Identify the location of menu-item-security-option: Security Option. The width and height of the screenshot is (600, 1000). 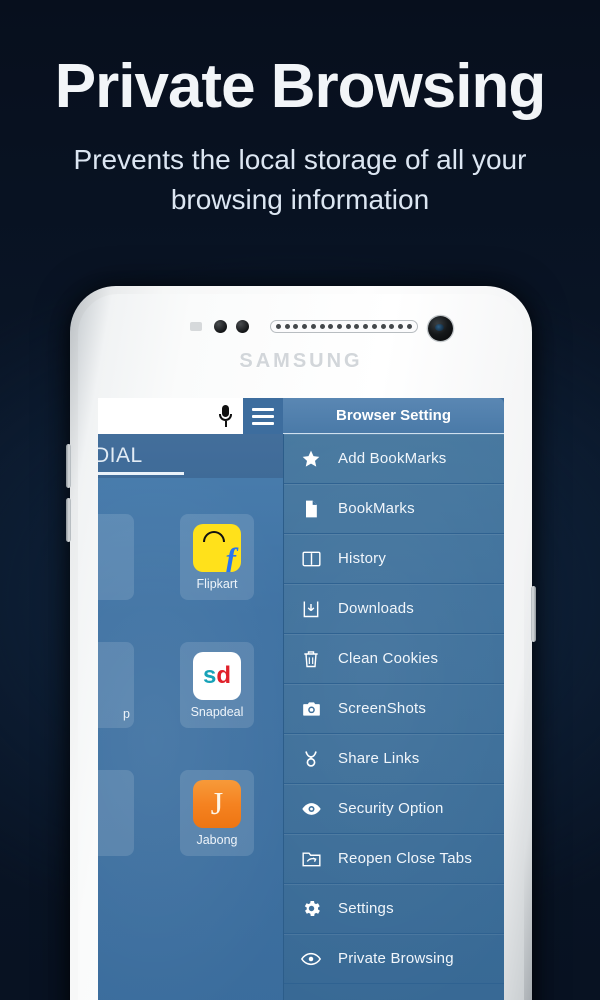
(394, 809).